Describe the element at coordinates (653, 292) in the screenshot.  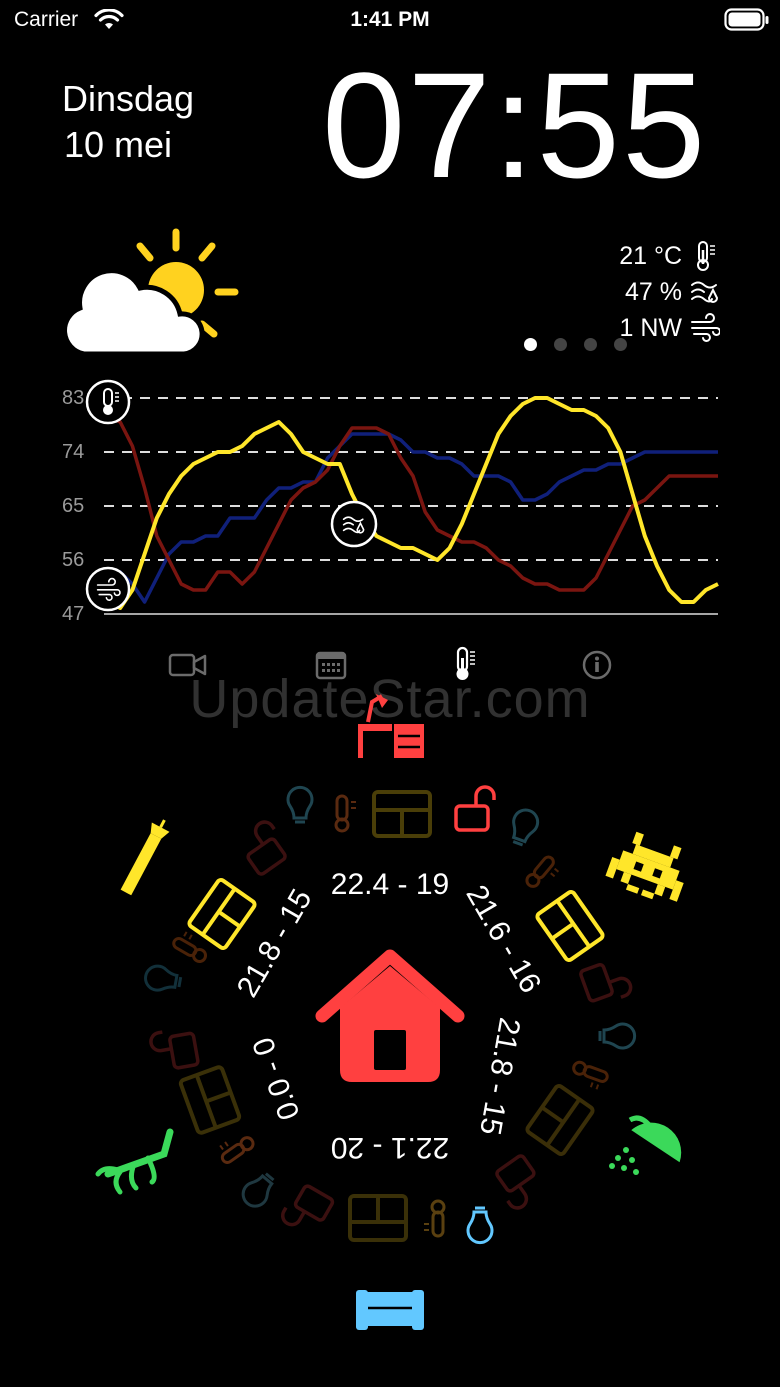
I see `humidity-reading: 47 %` at that location.